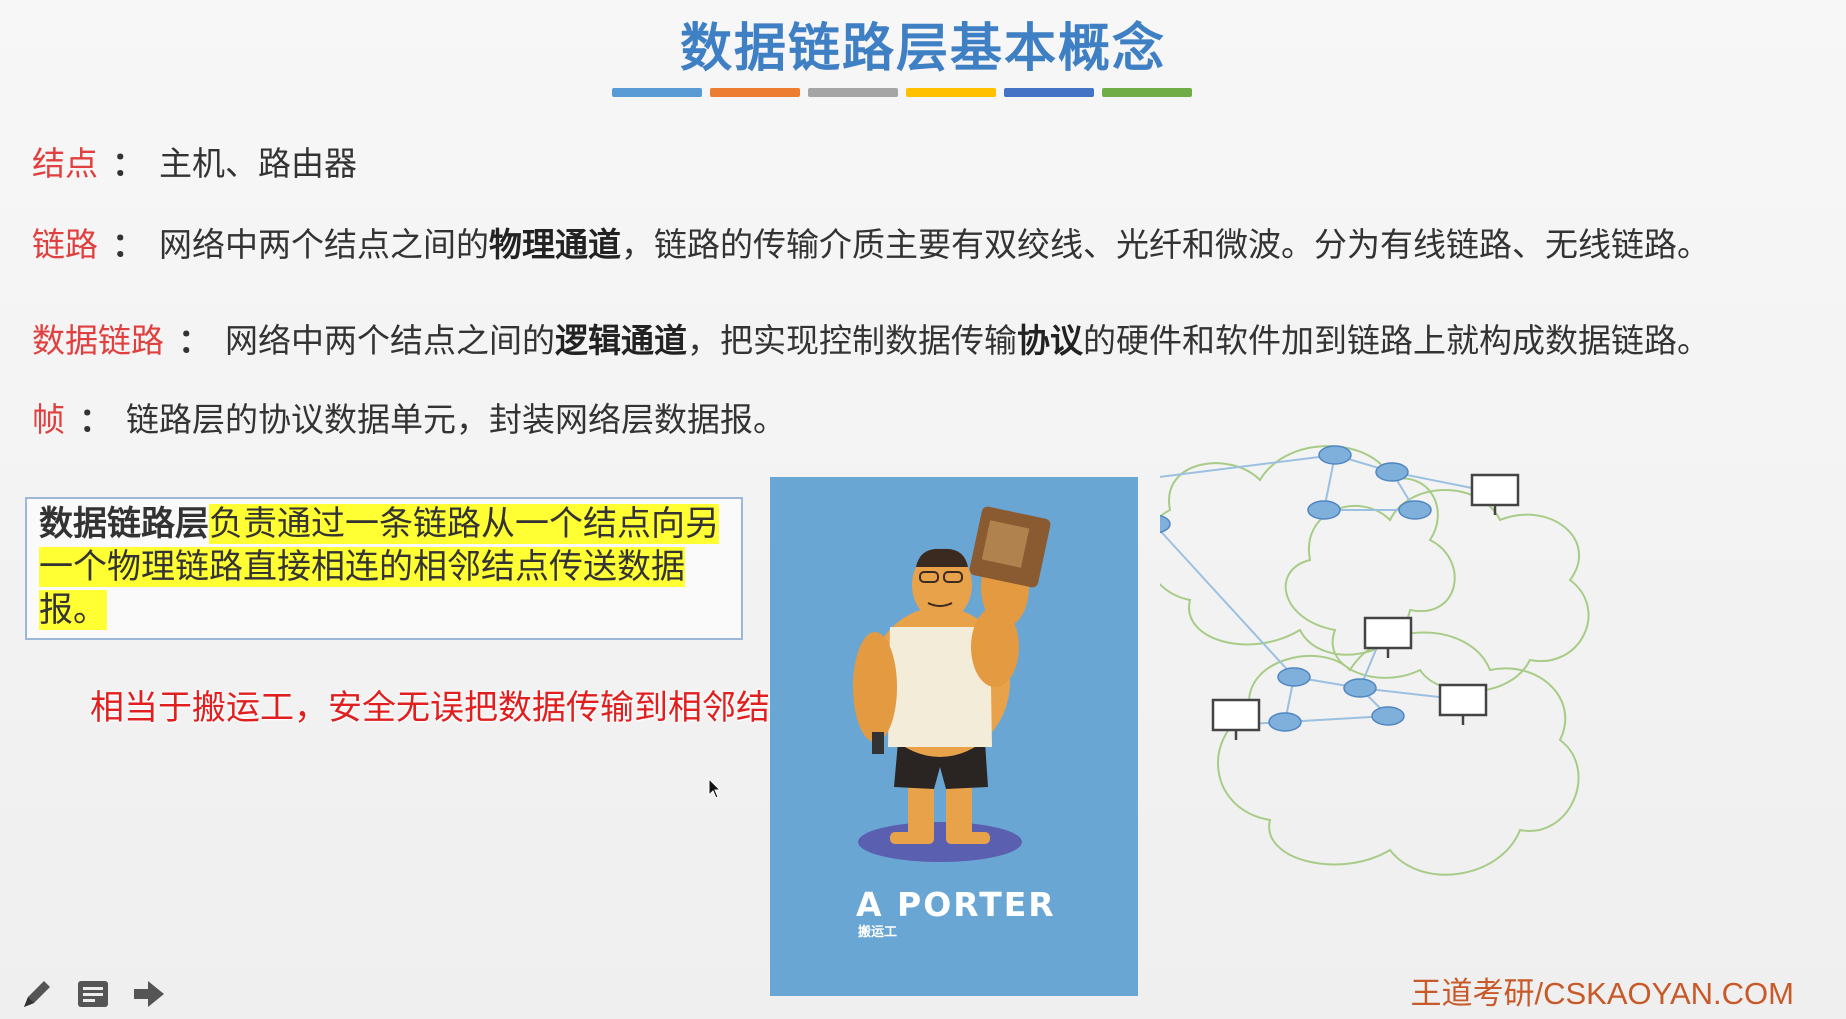 The height and width of the screenshot is (1019, 1846). What do you see at coordinates (65, 244) in the screenshot?
I see `definition-term: 链路` at bounding box center [65, 244].